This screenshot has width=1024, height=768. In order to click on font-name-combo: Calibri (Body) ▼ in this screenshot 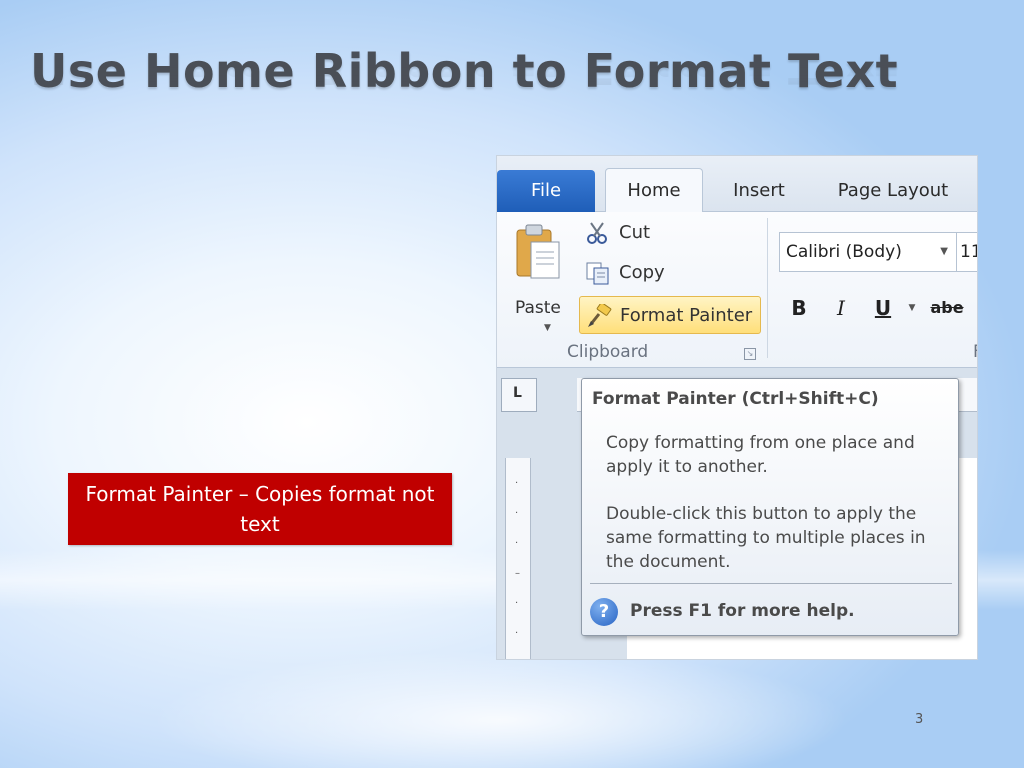, I will do `click(868, 252)`.